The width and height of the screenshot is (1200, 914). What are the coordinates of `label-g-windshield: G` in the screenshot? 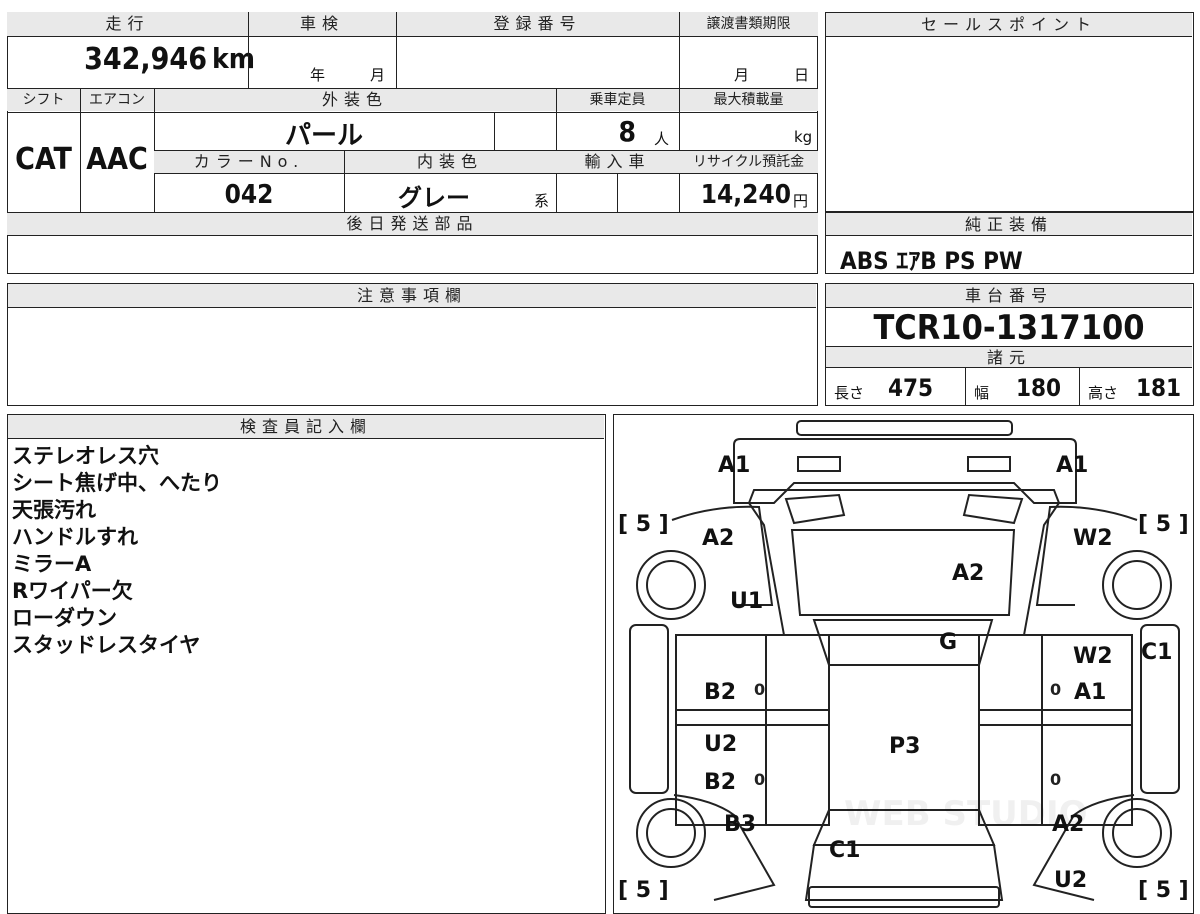 It's located at (948, 642).